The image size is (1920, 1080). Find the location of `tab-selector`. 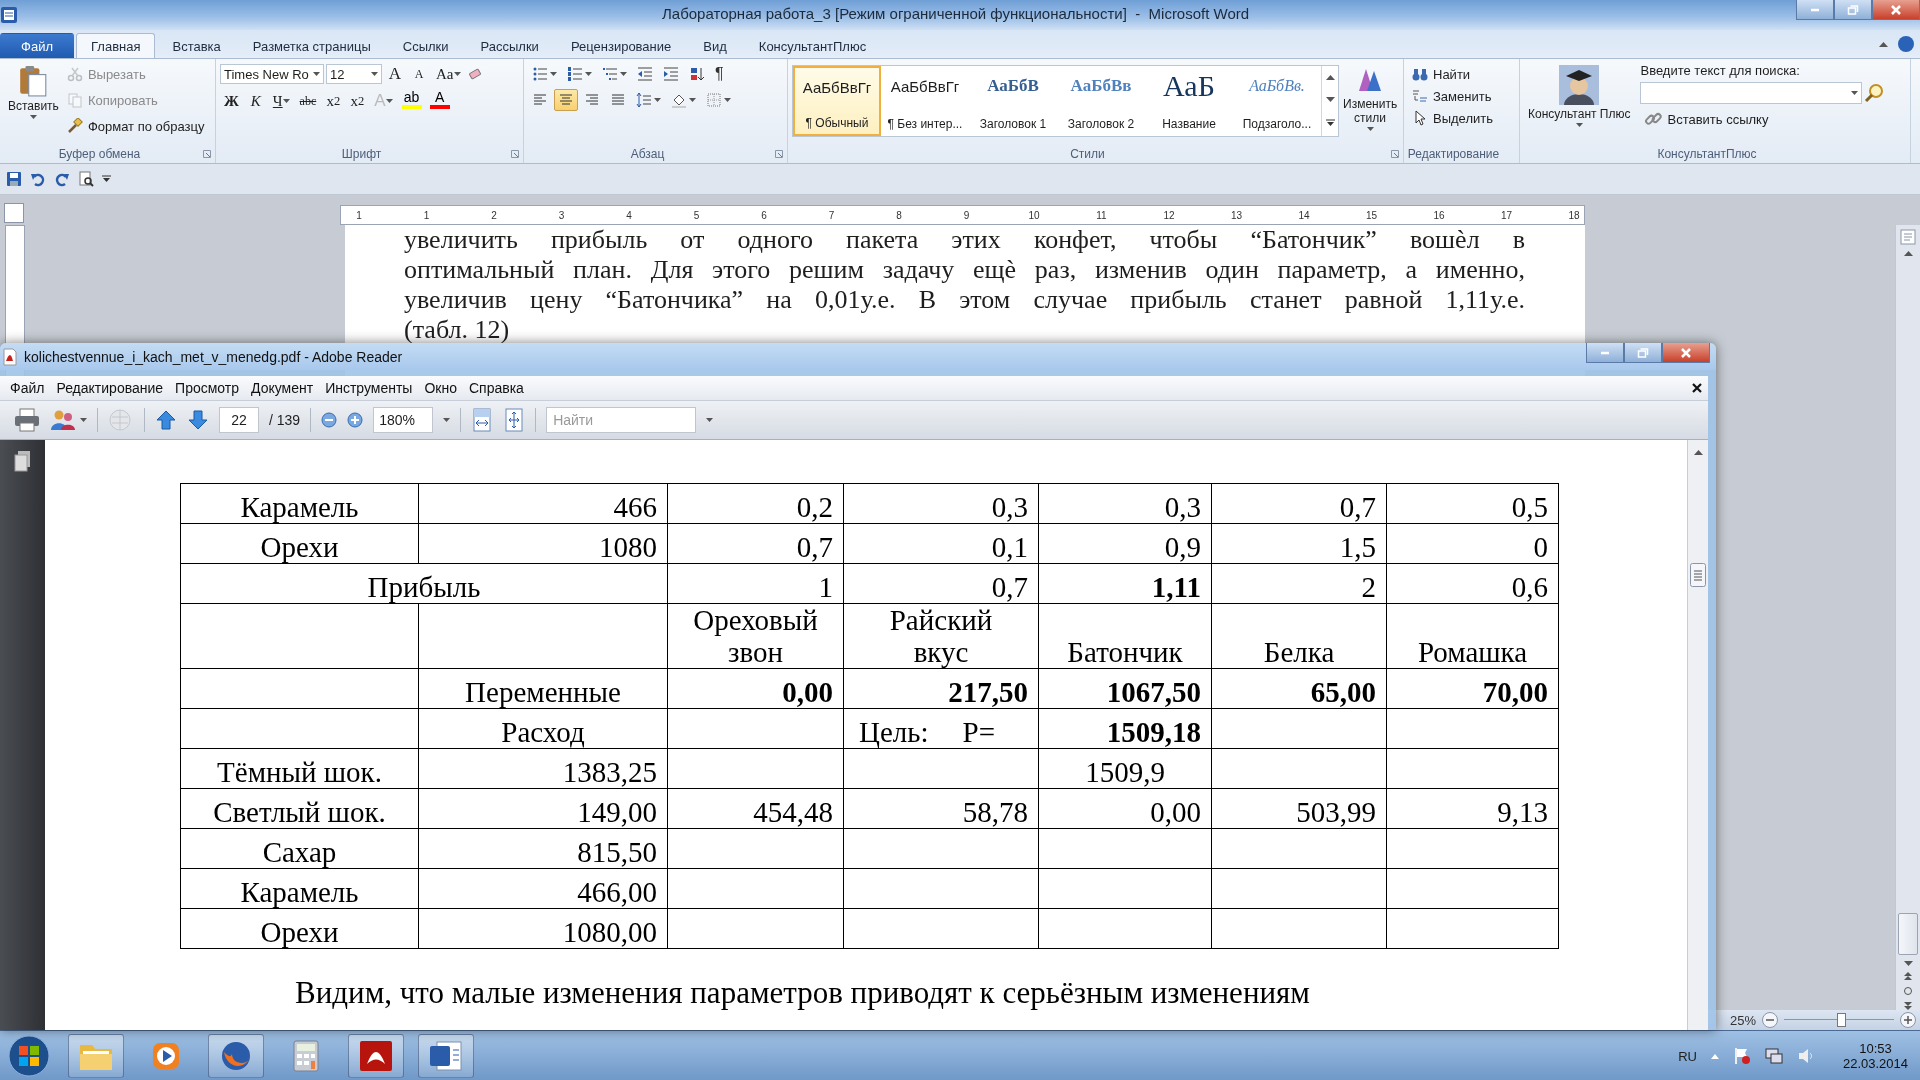

tab-selector is located at coordinates (14, 213).